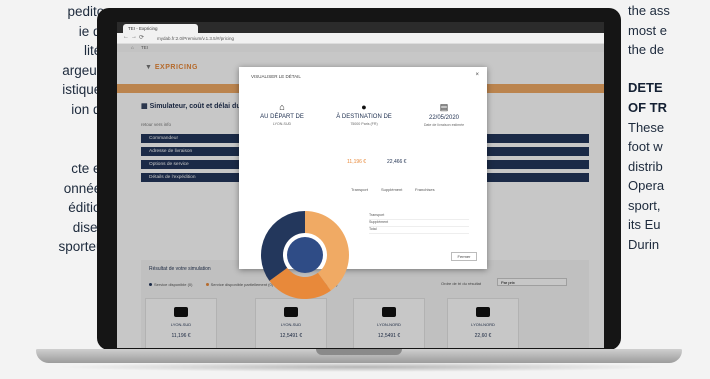  I want to click on article-line: most e, so click(648, 30).